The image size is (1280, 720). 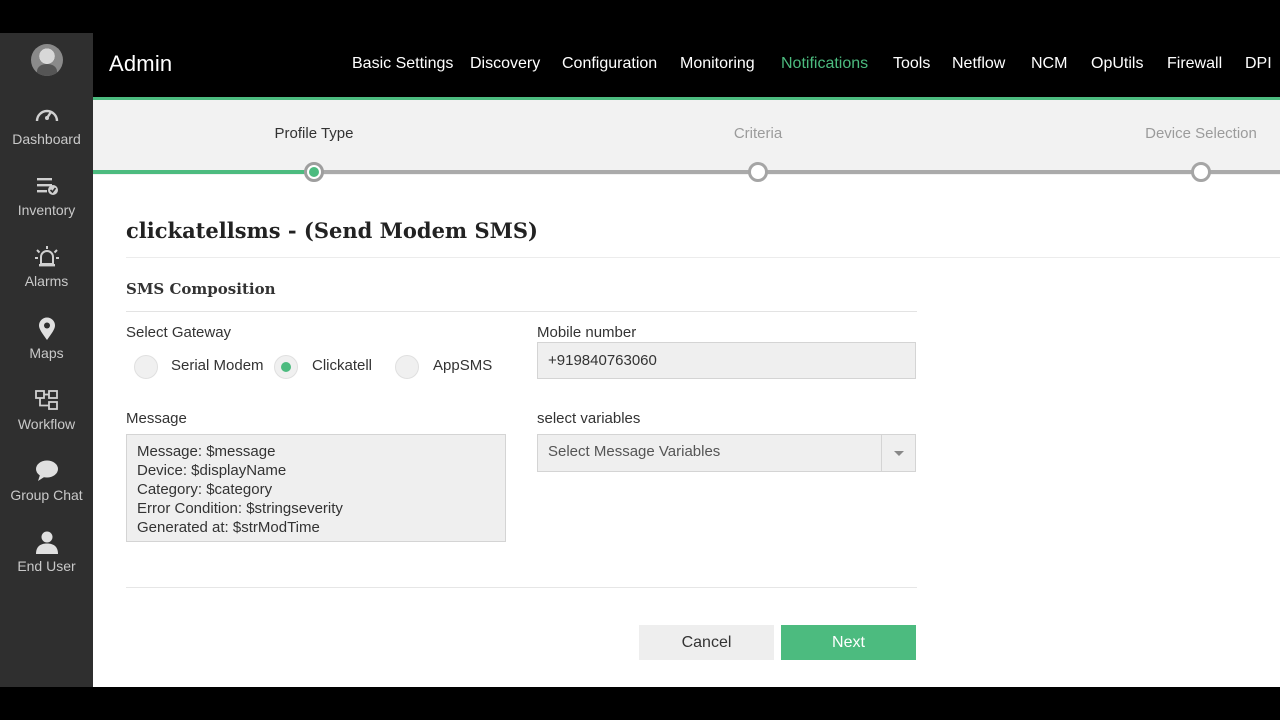 What do you see at coordinates (726, 360) in the screenshot?
I see `mobile-number-input: +919840763060` at bounding box center [726, 360].